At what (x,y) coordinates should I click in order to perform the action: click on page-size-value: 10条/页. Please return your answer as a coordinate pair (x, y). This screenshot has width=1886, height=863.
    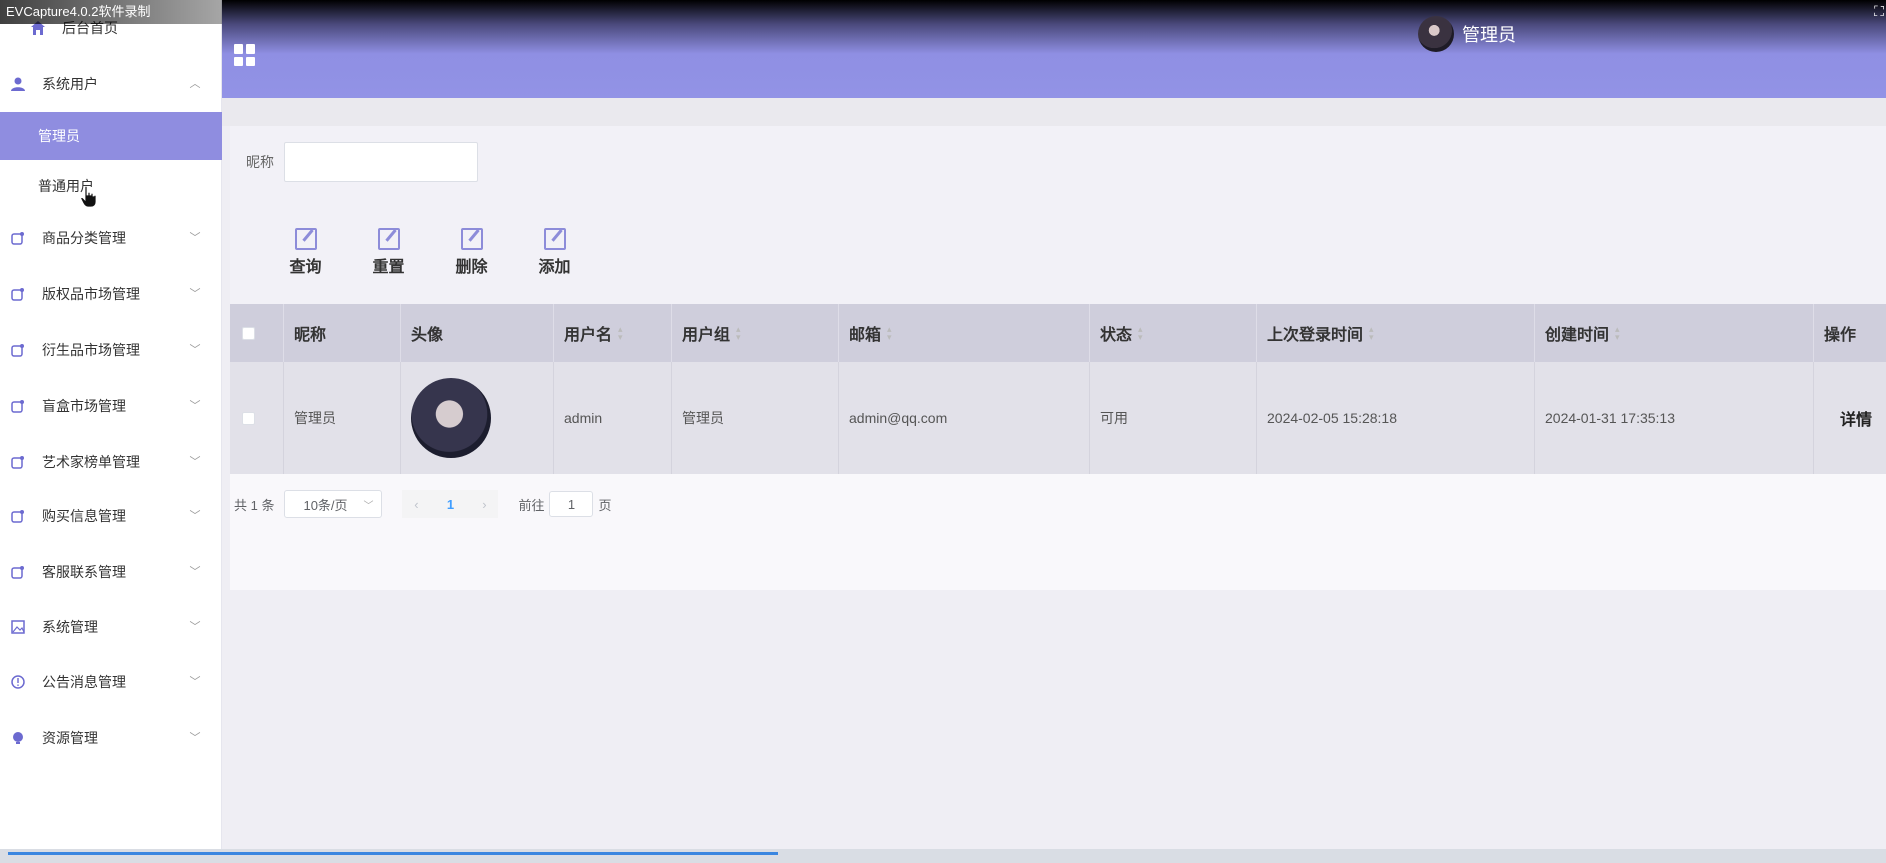
    Looking at the image, I should click on (325, 505).